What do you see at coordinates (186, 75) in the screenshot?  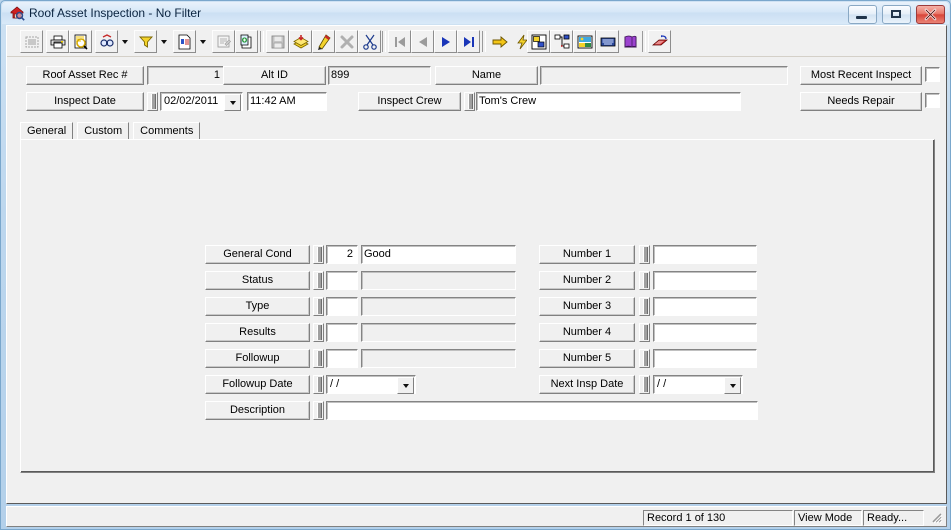 I see `roof-asset-rec-value: 1` at bounding box center [186, 75].